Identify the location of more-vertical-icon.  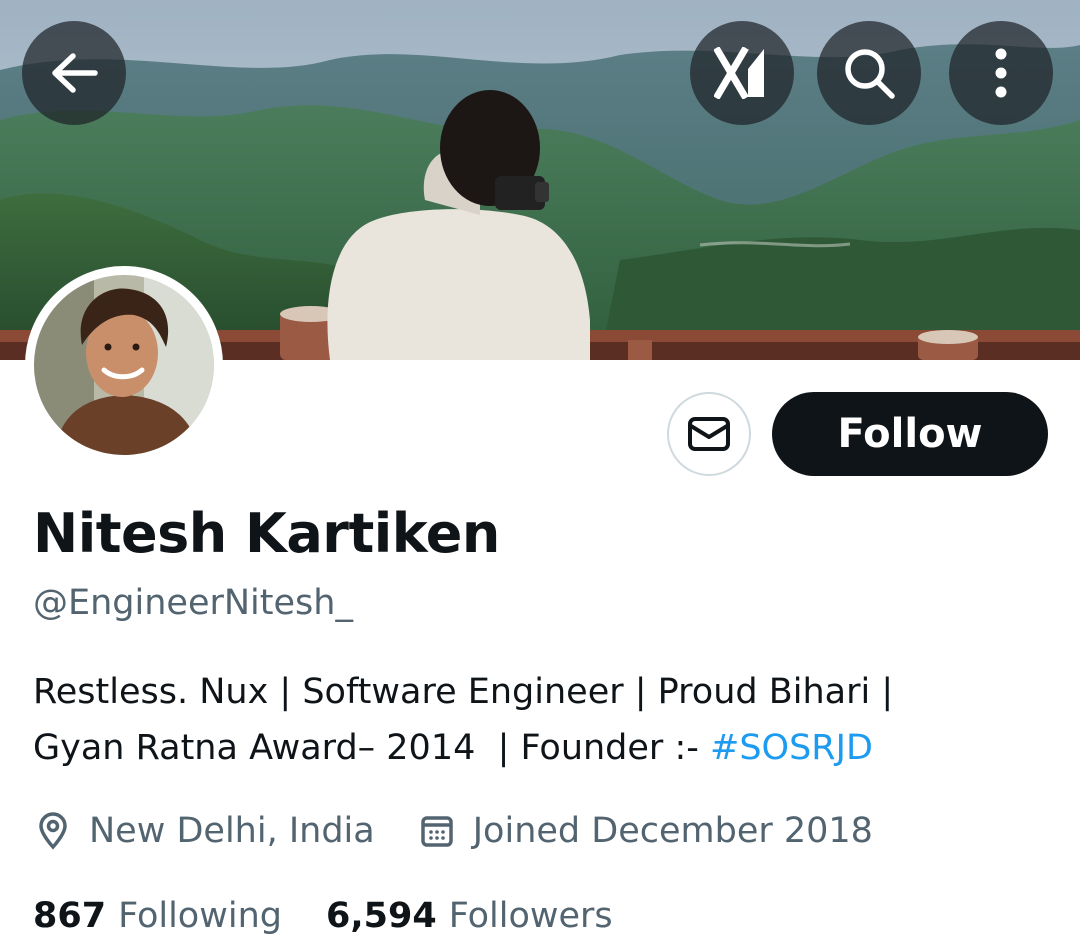
(1001, 73).